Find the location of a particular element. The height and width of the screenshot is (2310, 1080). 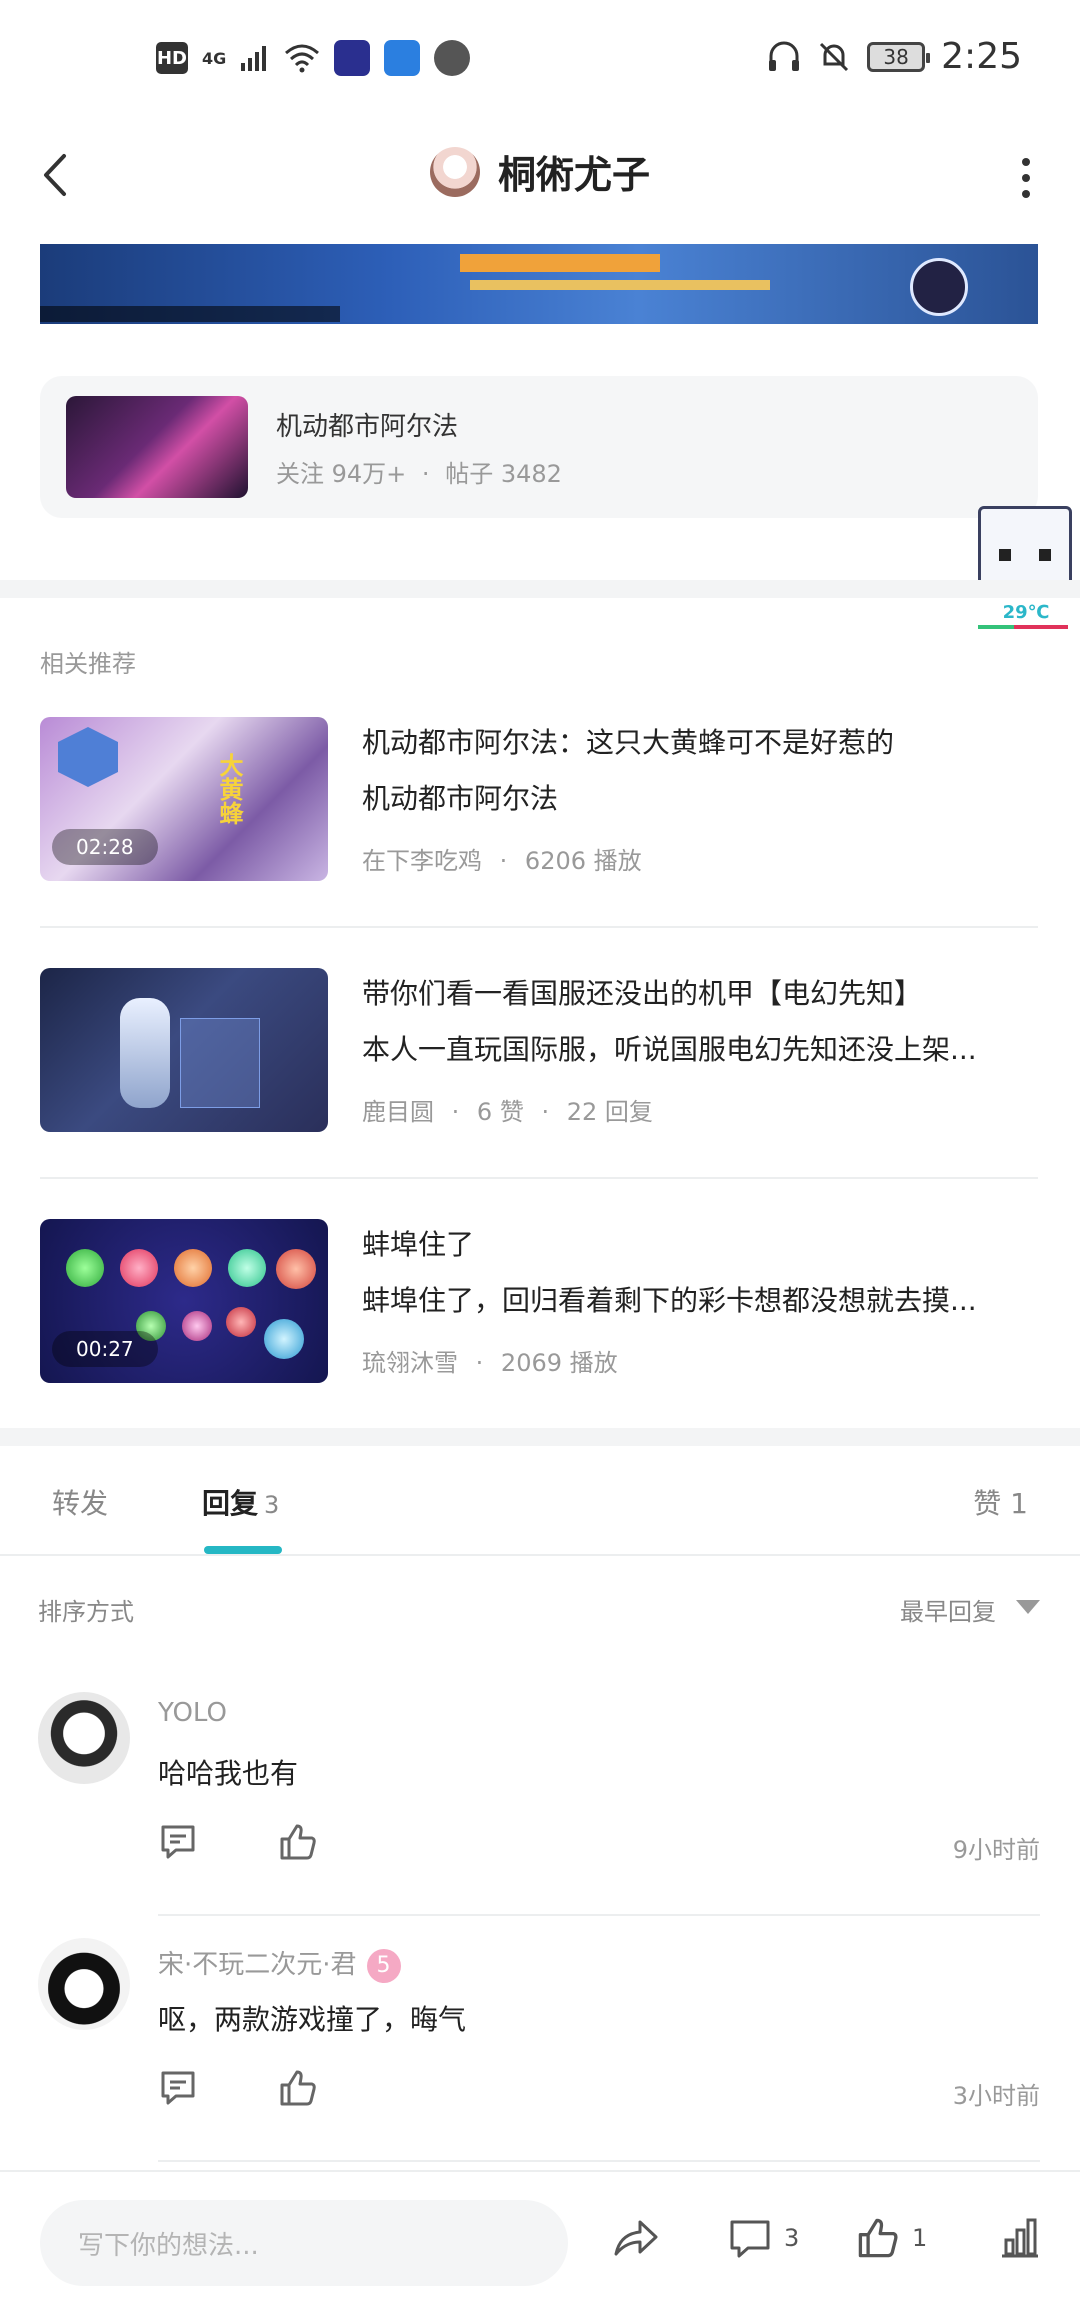

status-left: HD 4G is located at coordinates (313, 58).